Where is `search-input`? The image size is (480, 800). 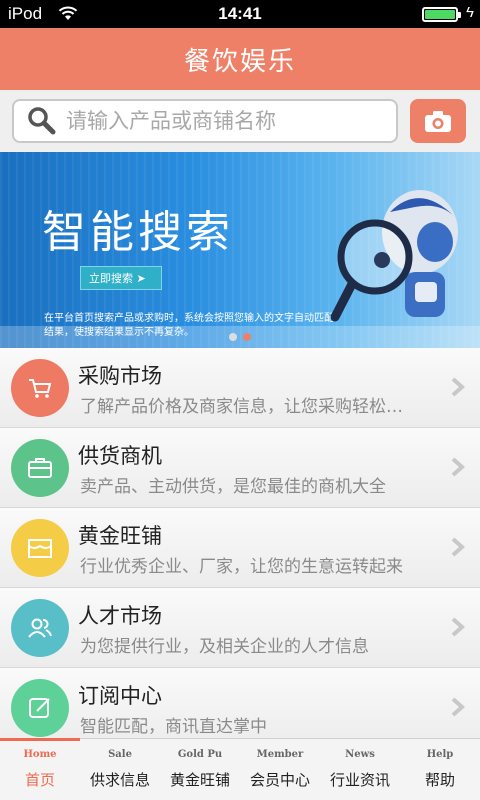 search-input is located at coordinates (226, 121).